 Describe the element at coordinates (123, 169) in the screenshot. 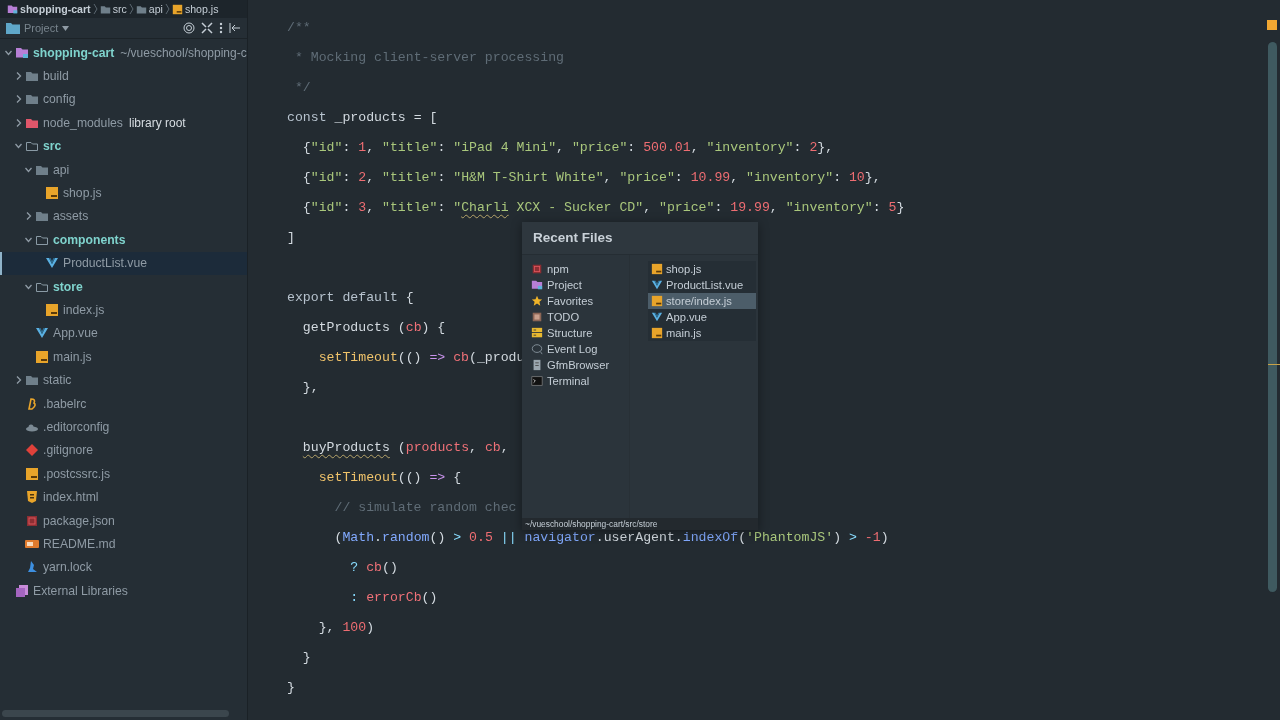

I see `tree-row: api` at that location.